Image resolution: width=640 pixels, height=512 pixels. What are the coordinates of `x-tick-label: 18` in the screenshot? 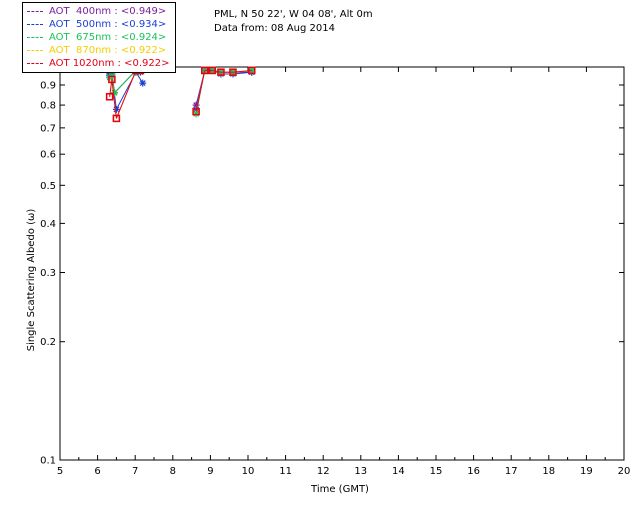 It's located at (548, 471).